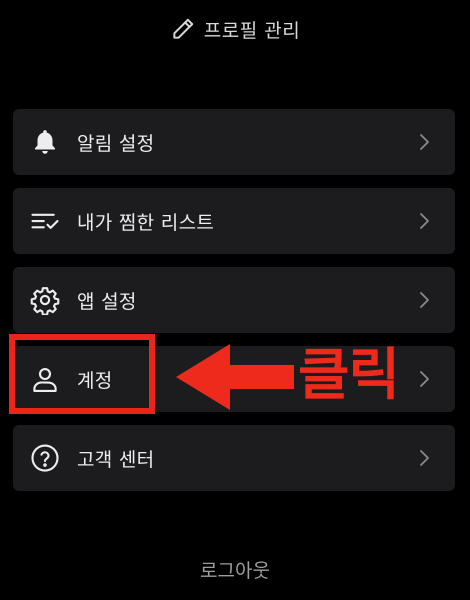 This screenshot has height=600, width=470. Describe the element at coordinates (116, 459) in the screenshot. I see `menu-item-label: 고객 센터` at that location.